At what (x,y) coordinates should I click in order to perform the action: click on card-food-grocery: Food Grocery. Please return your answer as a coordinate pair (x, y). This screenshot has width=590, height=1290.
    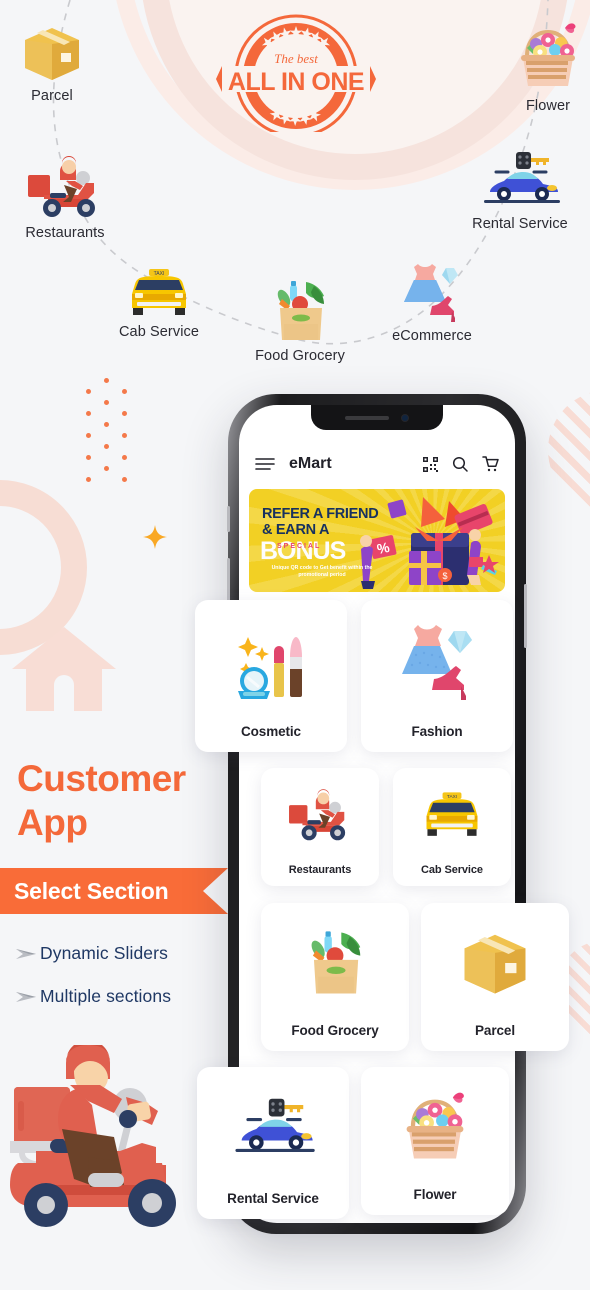
    Looking at the image, I should click on (335, 977).